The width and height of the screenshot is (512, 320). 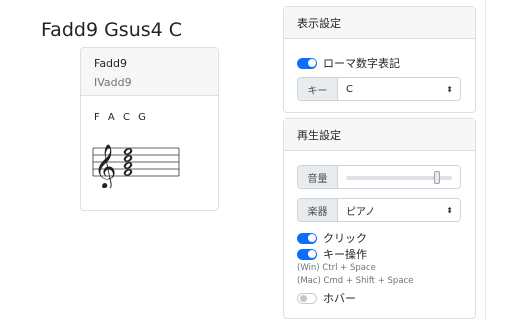 I want to click on key-operation-label: キー操作, so click(x=345, y=254).